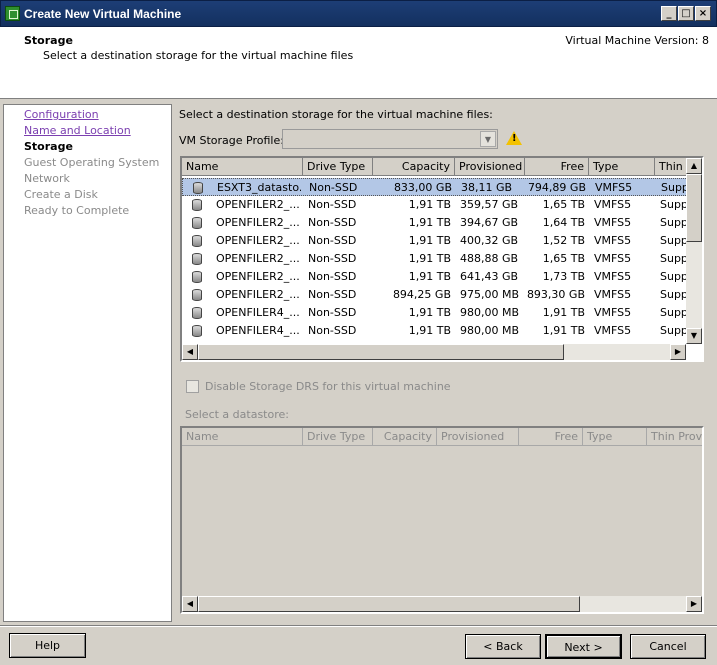 This screenshot has width=717, height=665. I want to click on close-button: ×, so click(703, 13).